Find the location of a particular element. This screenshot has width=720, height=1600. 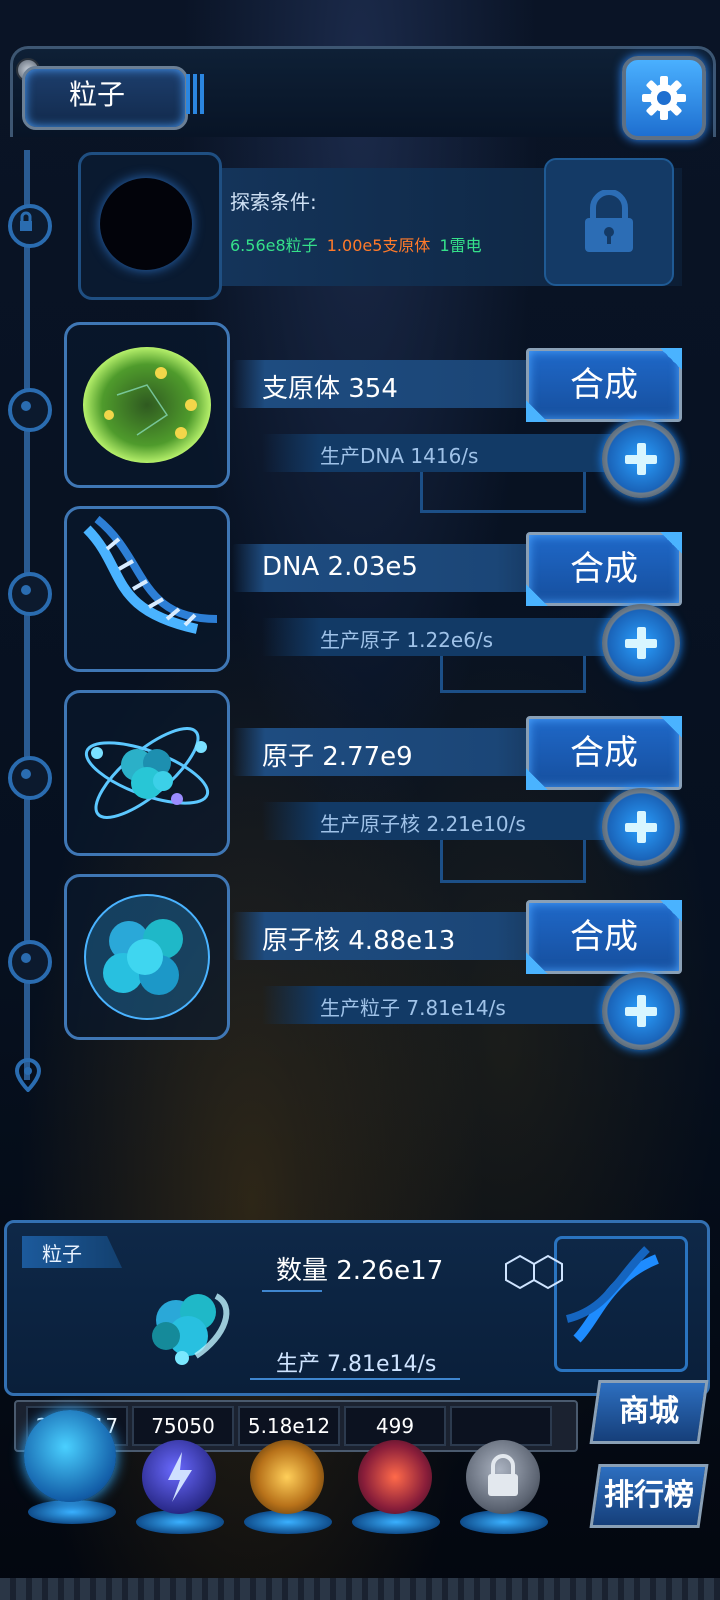

title-stripes is located at coordinates (196, 94).